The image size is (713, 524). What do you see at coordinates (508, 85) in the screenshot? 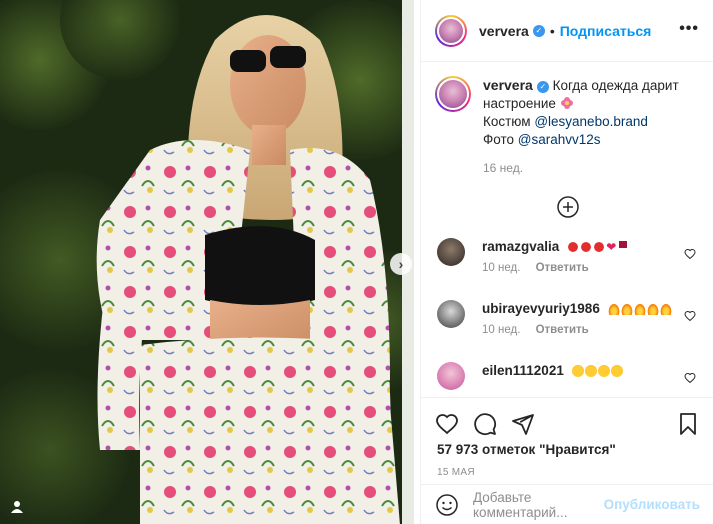
I see `caption-username: ververa` at bounding box center [508, 85].